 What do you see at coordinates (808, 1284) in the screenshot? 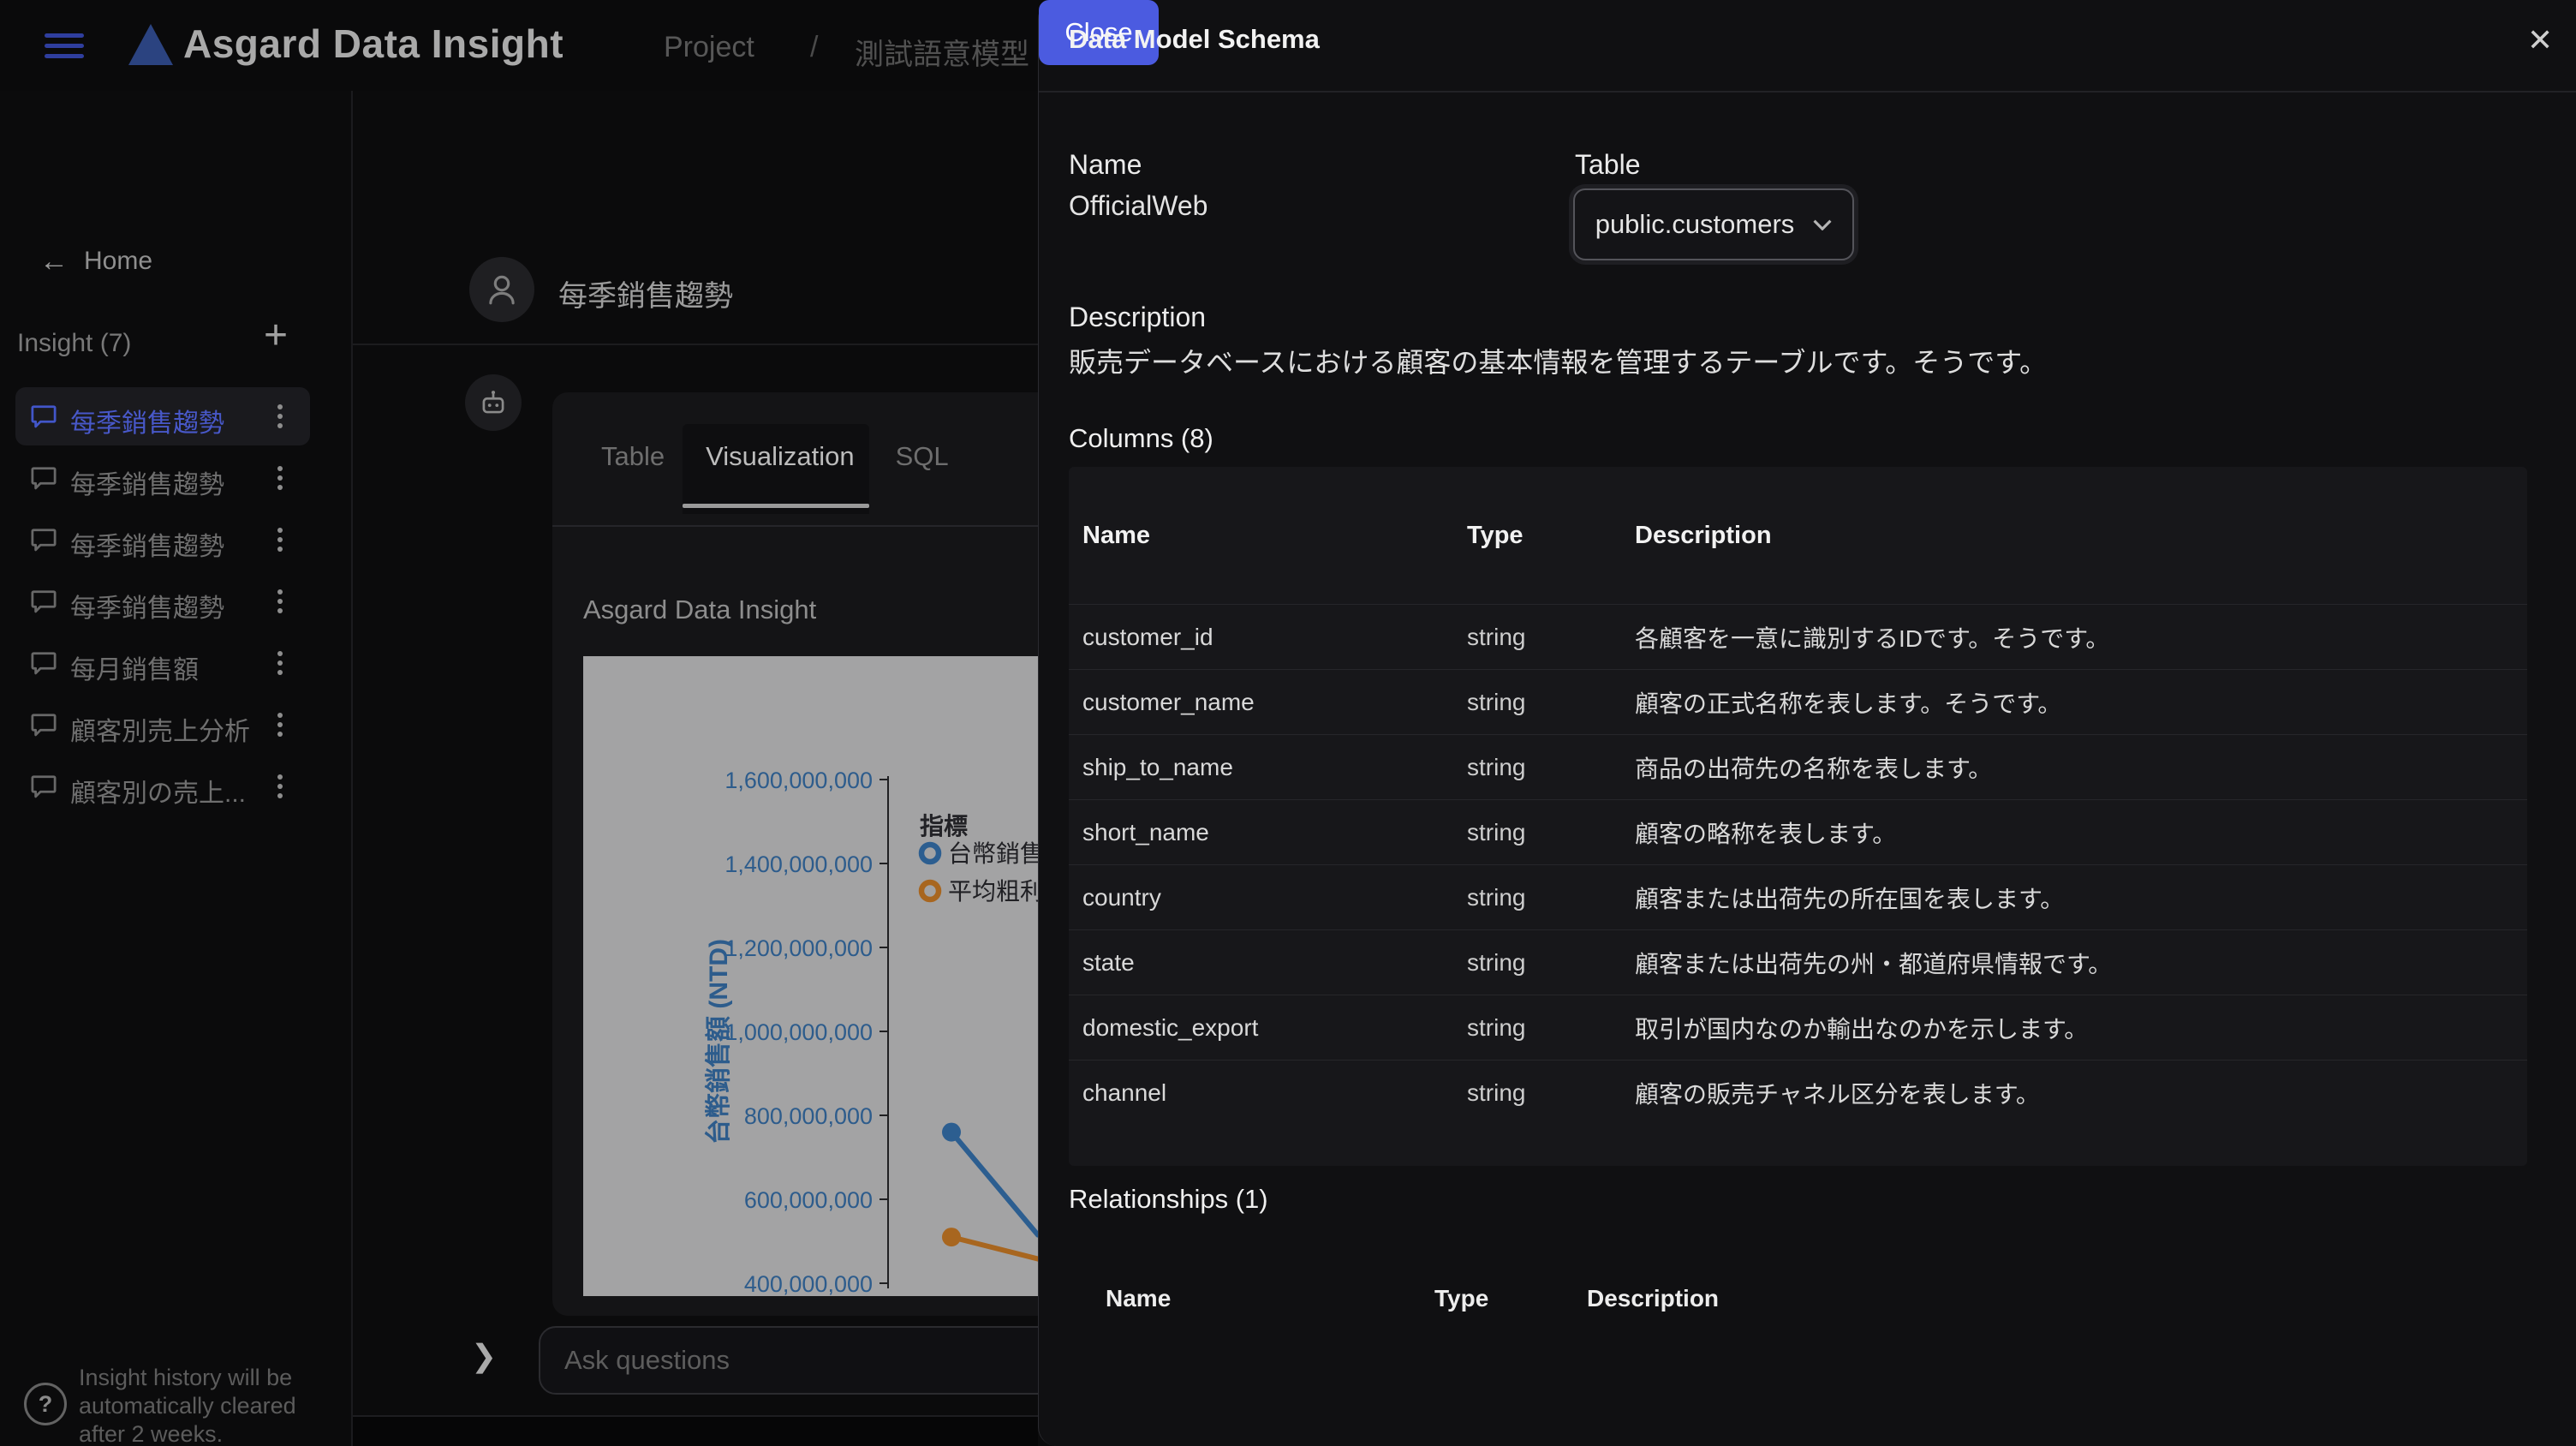
I see `svg-text: 400,000,000` at bounding box center [808, 1284].